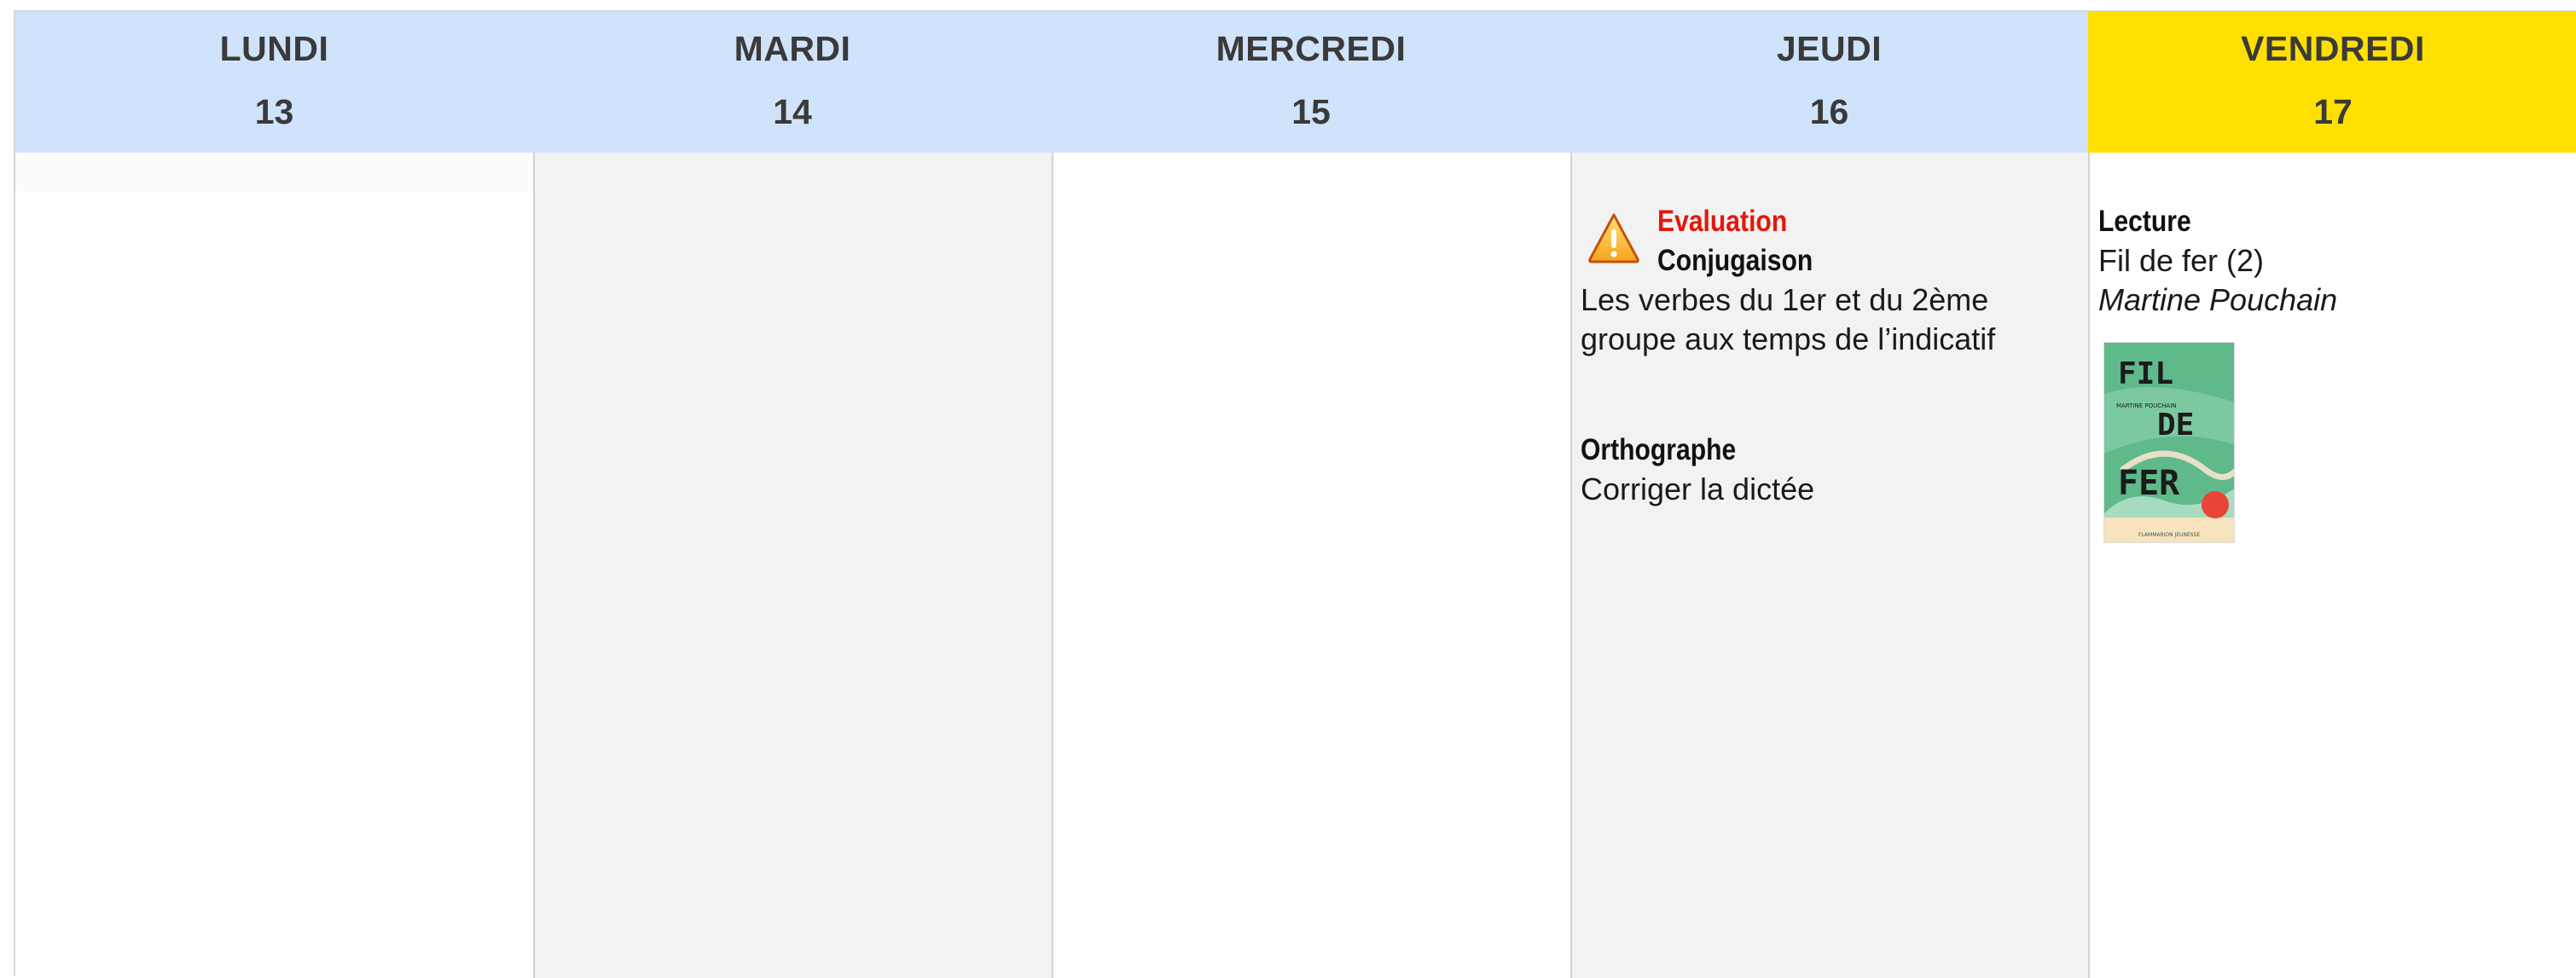  What do you see at coordinates (2333, 112) in the screenshot?
I see `day-number: 17` at bounding box center [2333, 112].